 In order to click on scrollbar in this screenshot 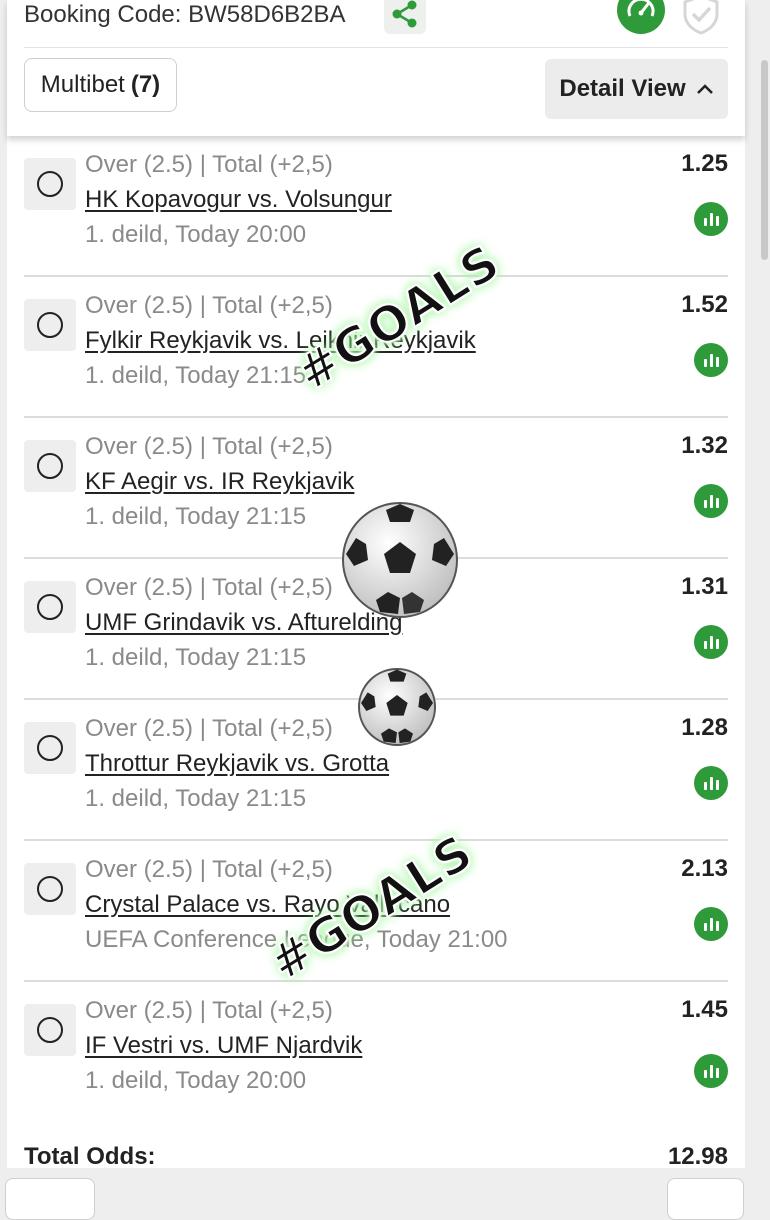, I will do `click(764, 160)`.